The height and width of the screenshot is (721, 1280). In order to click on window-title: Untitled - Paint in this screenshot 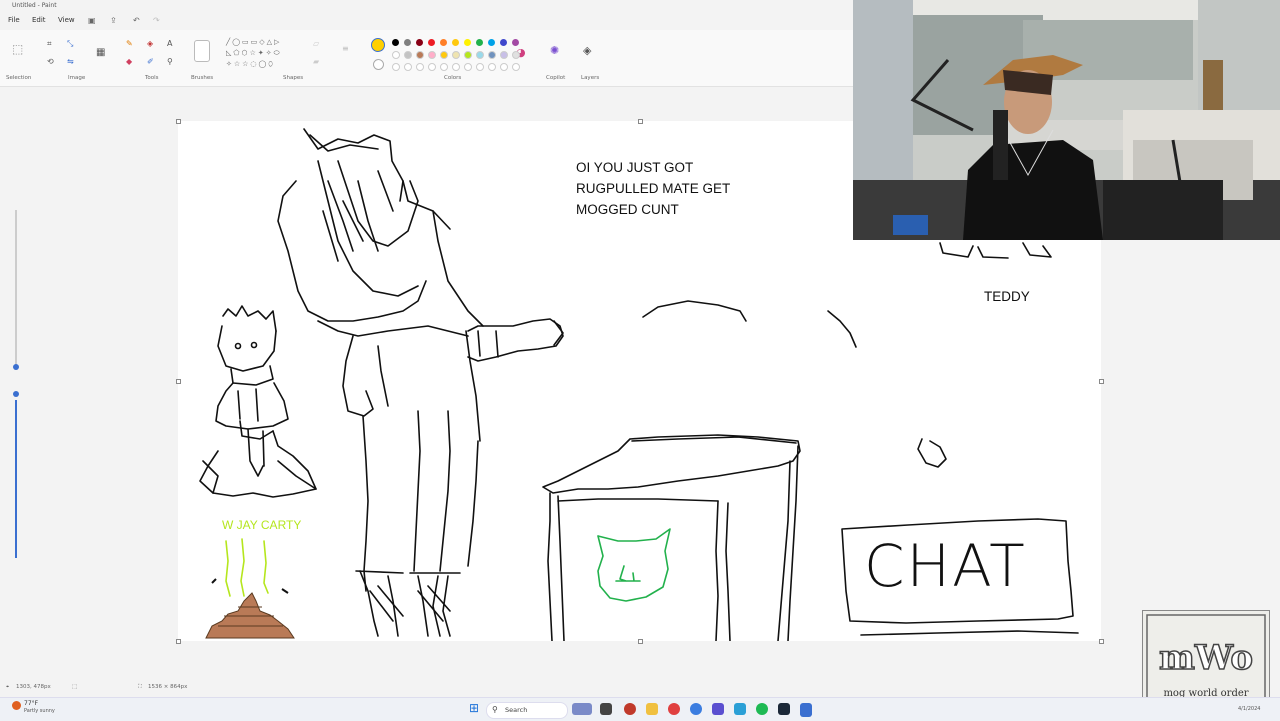, I will do `click(34, 5)`.